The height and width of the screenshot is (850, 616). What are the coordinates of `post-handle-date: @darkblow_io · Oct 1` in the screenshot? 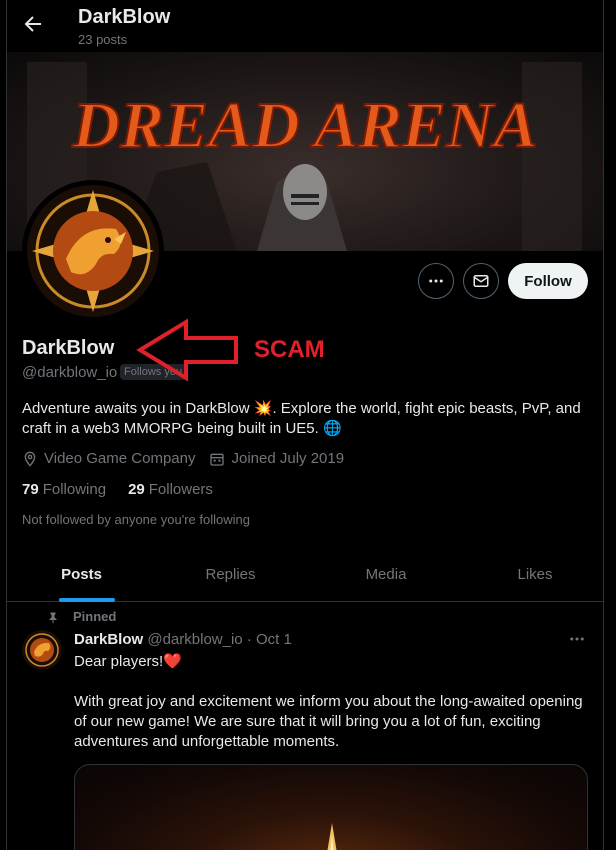 It's located at (219, 639).